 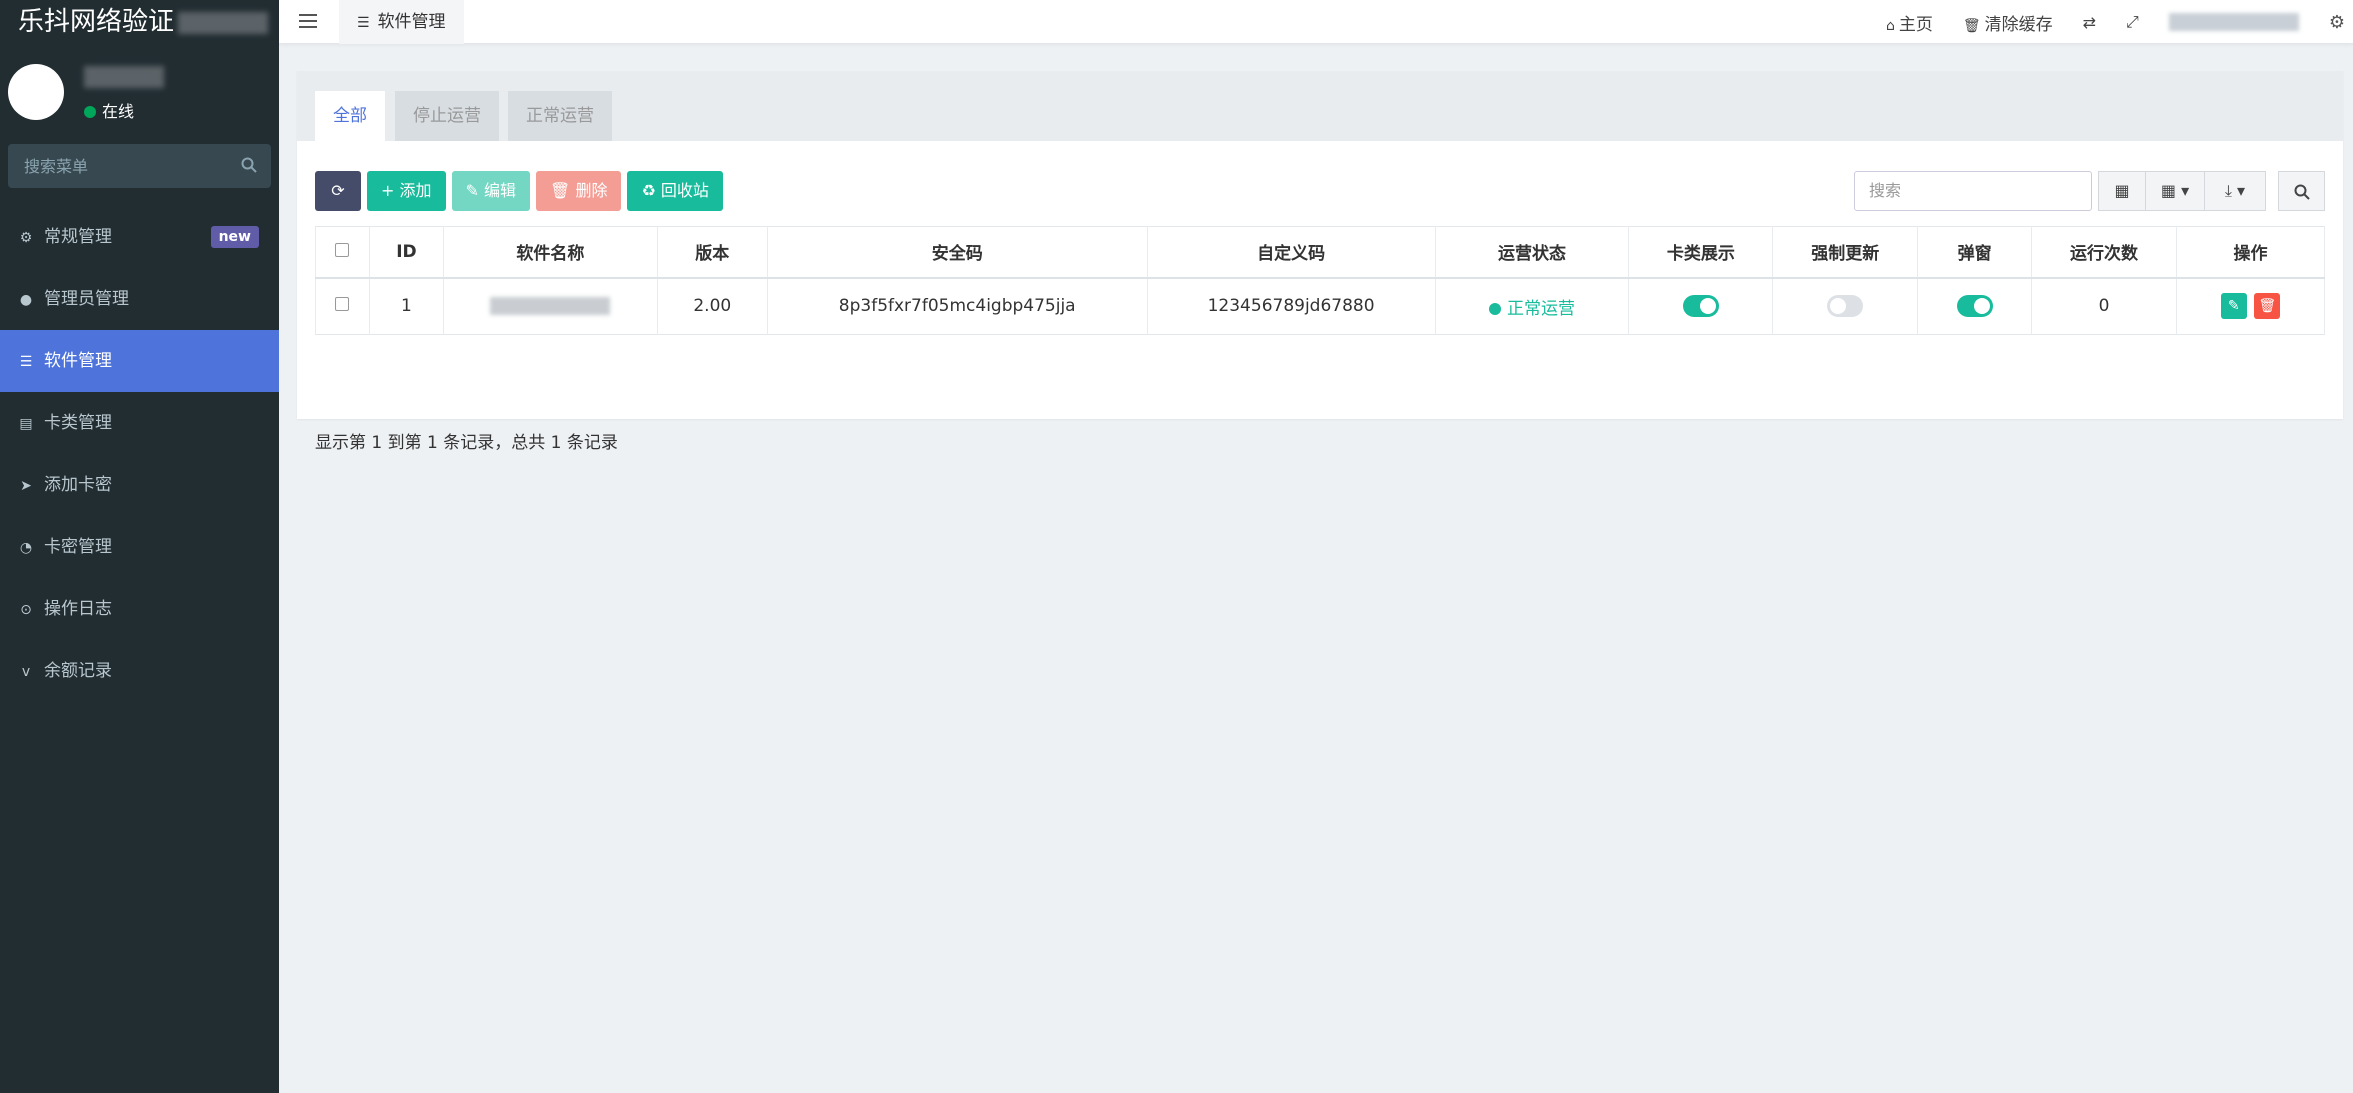 I want to click on header-right: ⌂ 主页 🗑 清除缓存 ⇄ ⤢ ⚙, so click(x=2119, y=22).